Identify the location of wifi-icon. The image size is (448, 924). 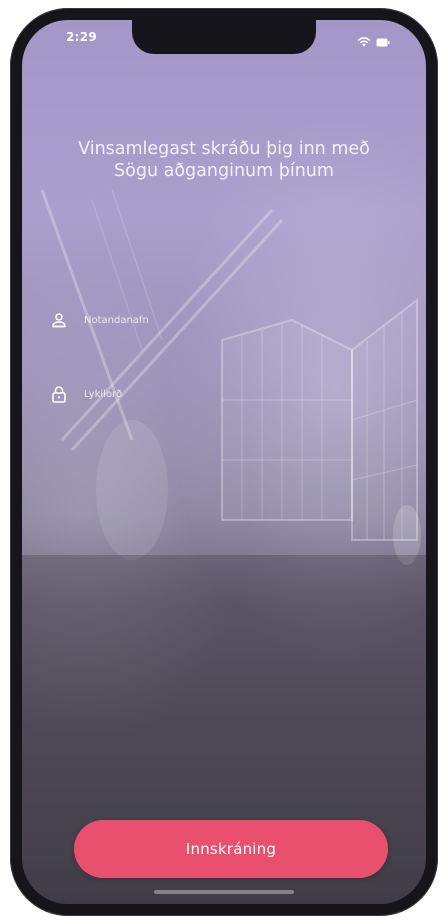
(364, 41).